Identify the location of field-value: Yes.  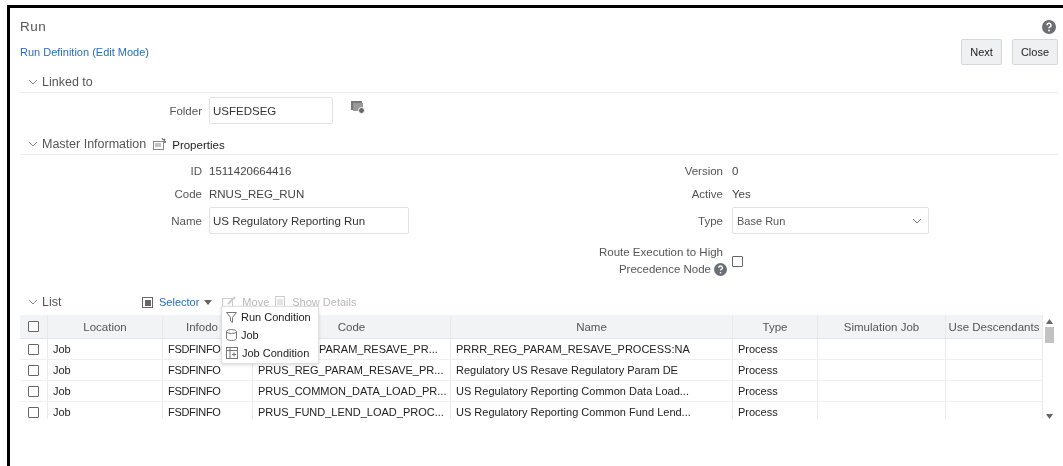
(741, 193).